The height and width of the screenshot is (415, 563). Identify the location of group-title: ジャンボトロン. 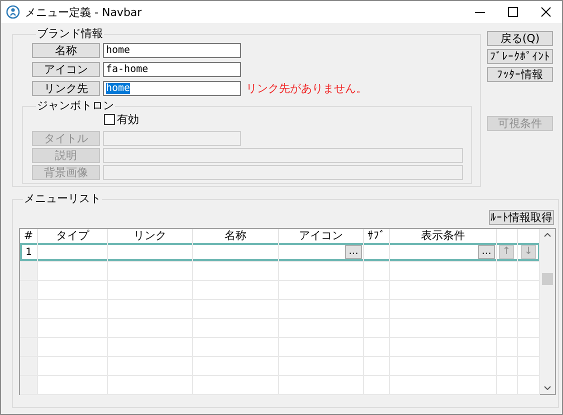
(75, 106).